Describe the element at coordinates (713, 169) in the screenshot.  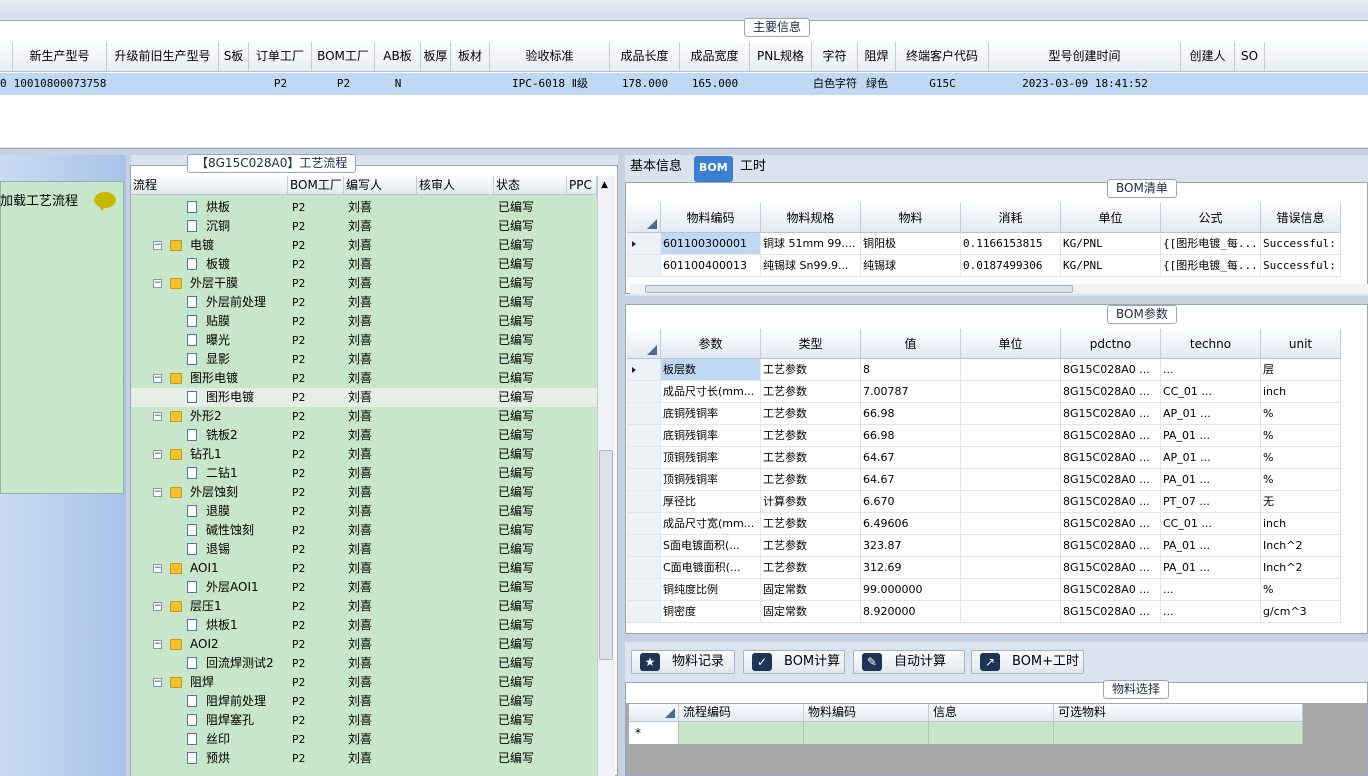
I see `tab-bom: BOM` at that location.